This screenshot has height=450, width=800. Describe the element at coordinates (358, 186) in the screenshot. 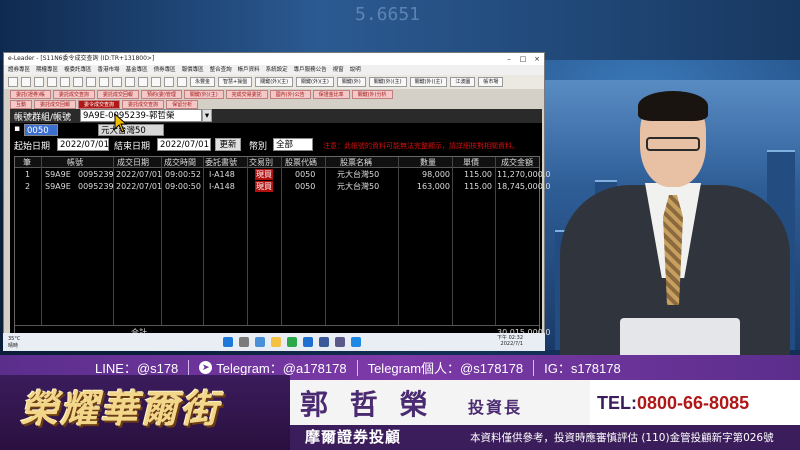

I see `row-name: 元大台灣50` at that location.